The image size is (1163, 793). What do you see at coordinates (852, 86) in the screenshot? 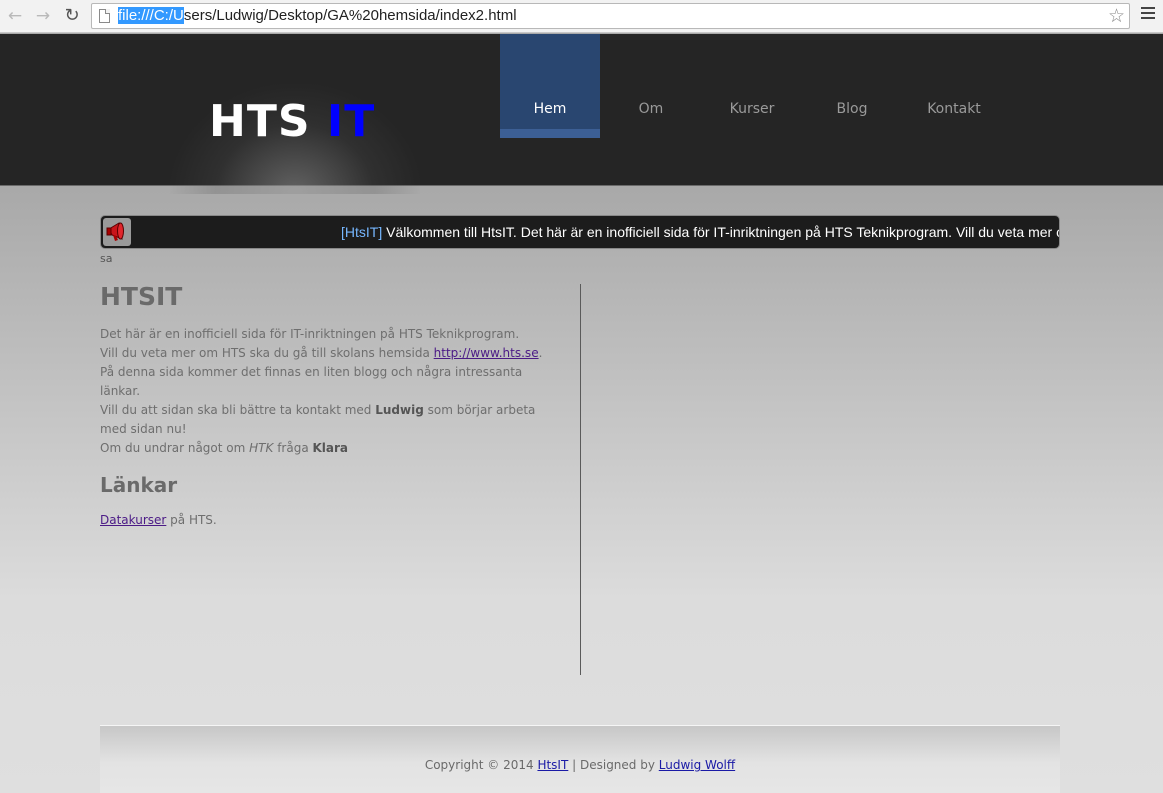
I see `nav-blog: Blog` at bounding box center [852, 86].